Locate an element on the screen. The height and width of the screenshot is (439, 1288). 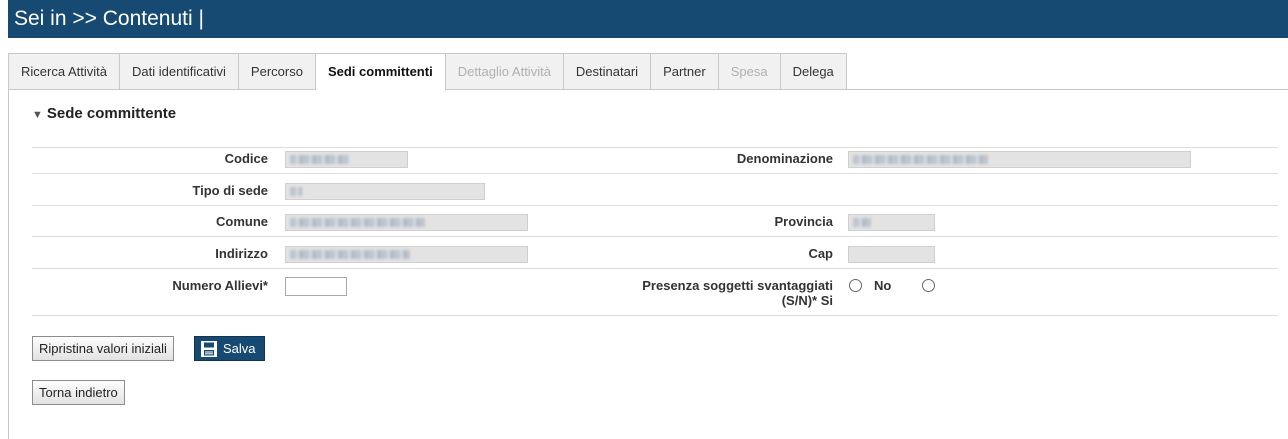
presenza-label-line2: (S/N)* Si is located at coordinates (807, 300).